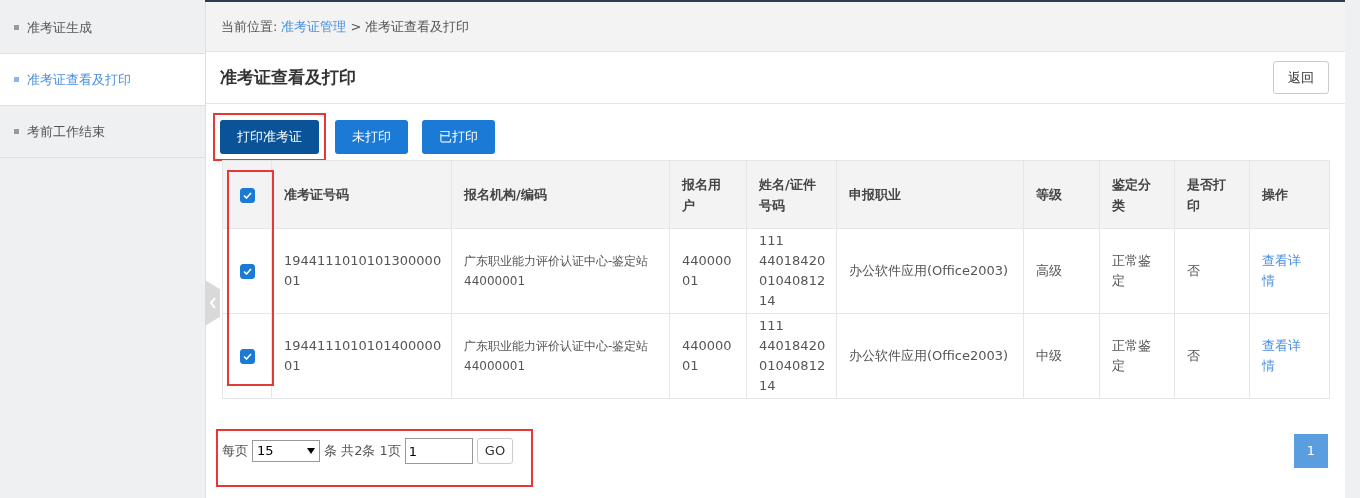 Image resolution: width=1360 pixels, height=498 pixels. Describe the element at coordinates (417, 26) in the screenshot. I see `breadcrumb-current: 准考证查看及打印` at that location.